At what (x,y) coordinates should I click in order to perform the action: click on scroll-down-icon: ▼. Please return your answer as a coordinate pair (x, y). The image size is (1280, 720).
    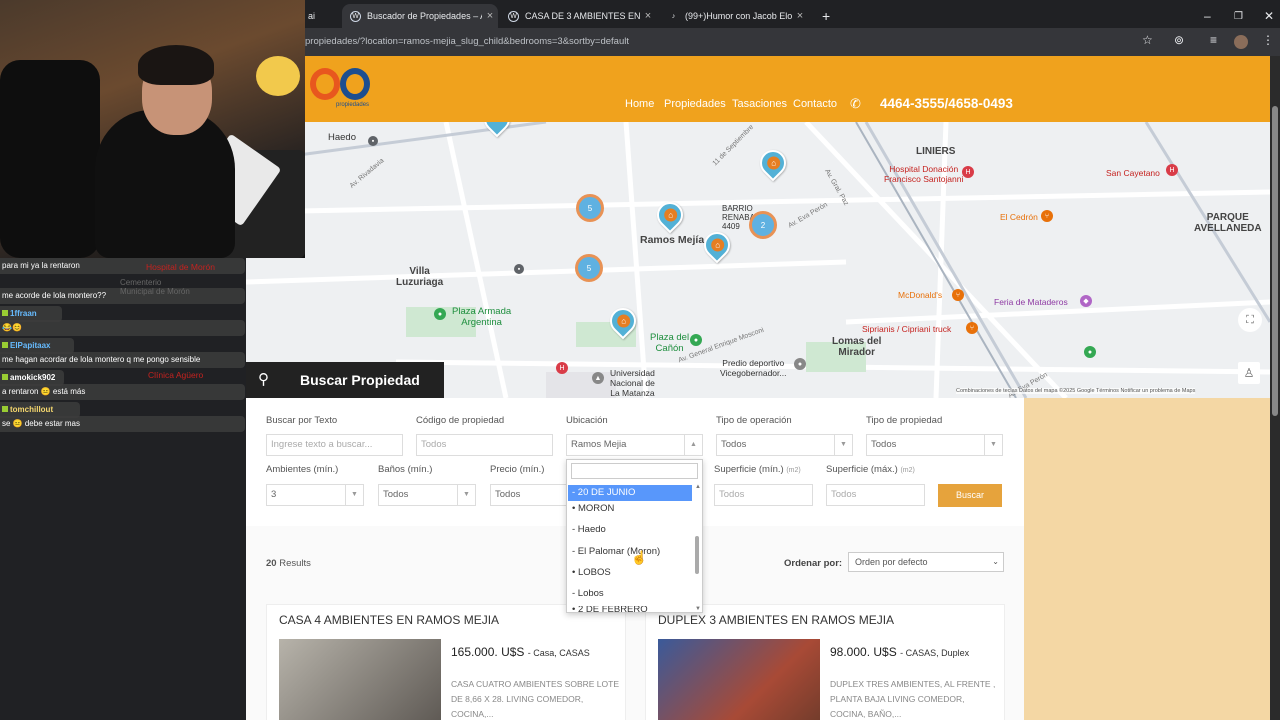
    Looking at the image, I should click on (698, 609).